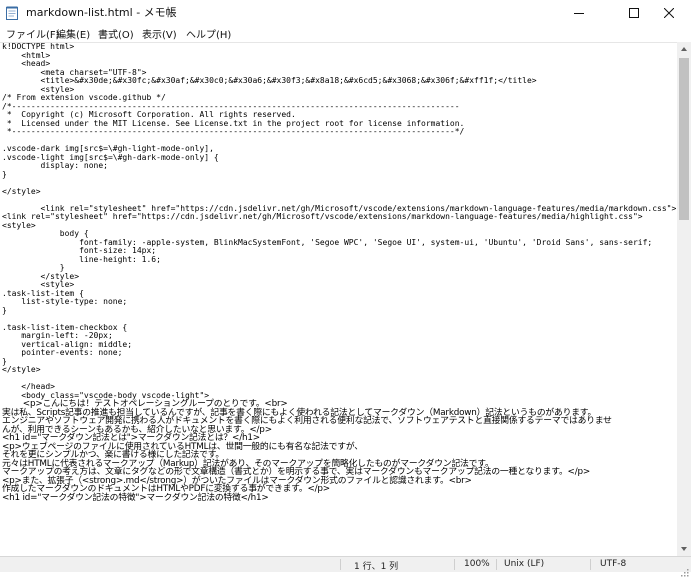 The width and height of the screenshot is (691, 581). What do you see at coordinates (12, 12) in the screenshot?
I see `notepad-icon` at bounding box center [12, 12].